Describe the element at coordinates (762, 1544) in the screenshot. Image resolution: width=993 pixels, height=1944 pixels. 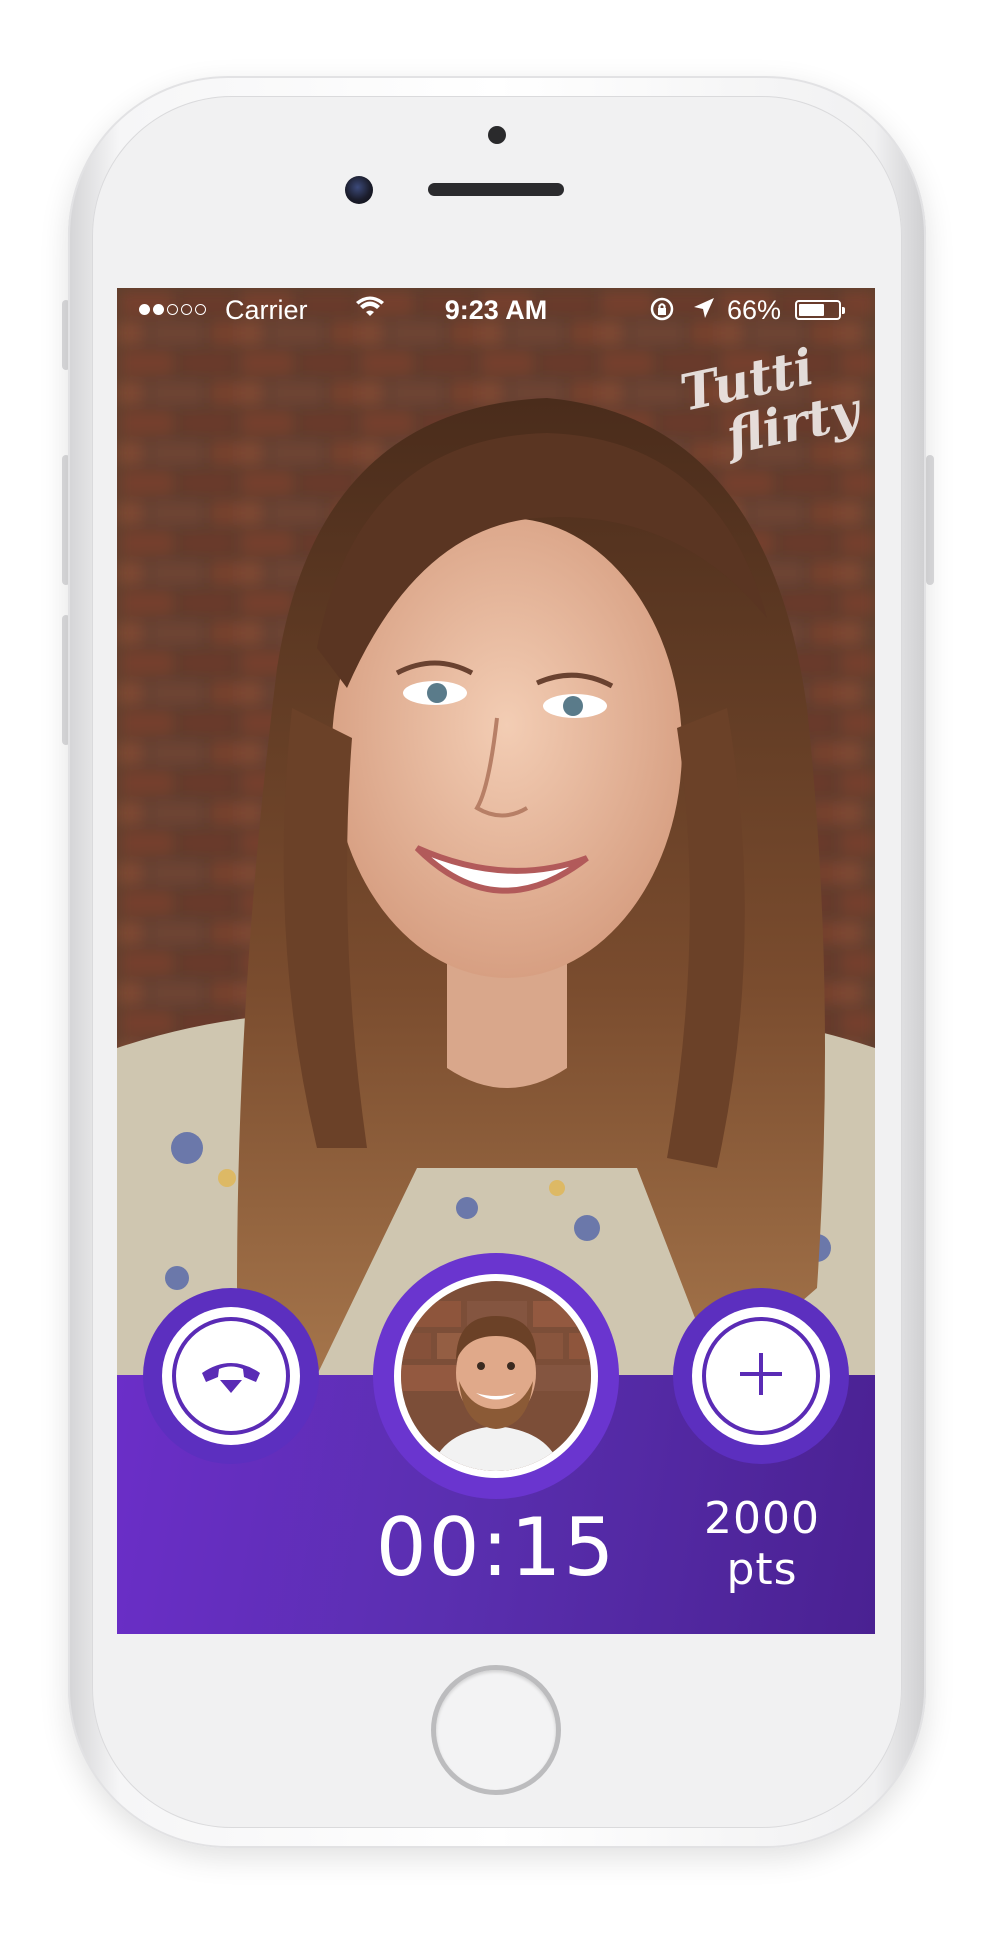
I see `points-balance: 2000 pts` at that location.